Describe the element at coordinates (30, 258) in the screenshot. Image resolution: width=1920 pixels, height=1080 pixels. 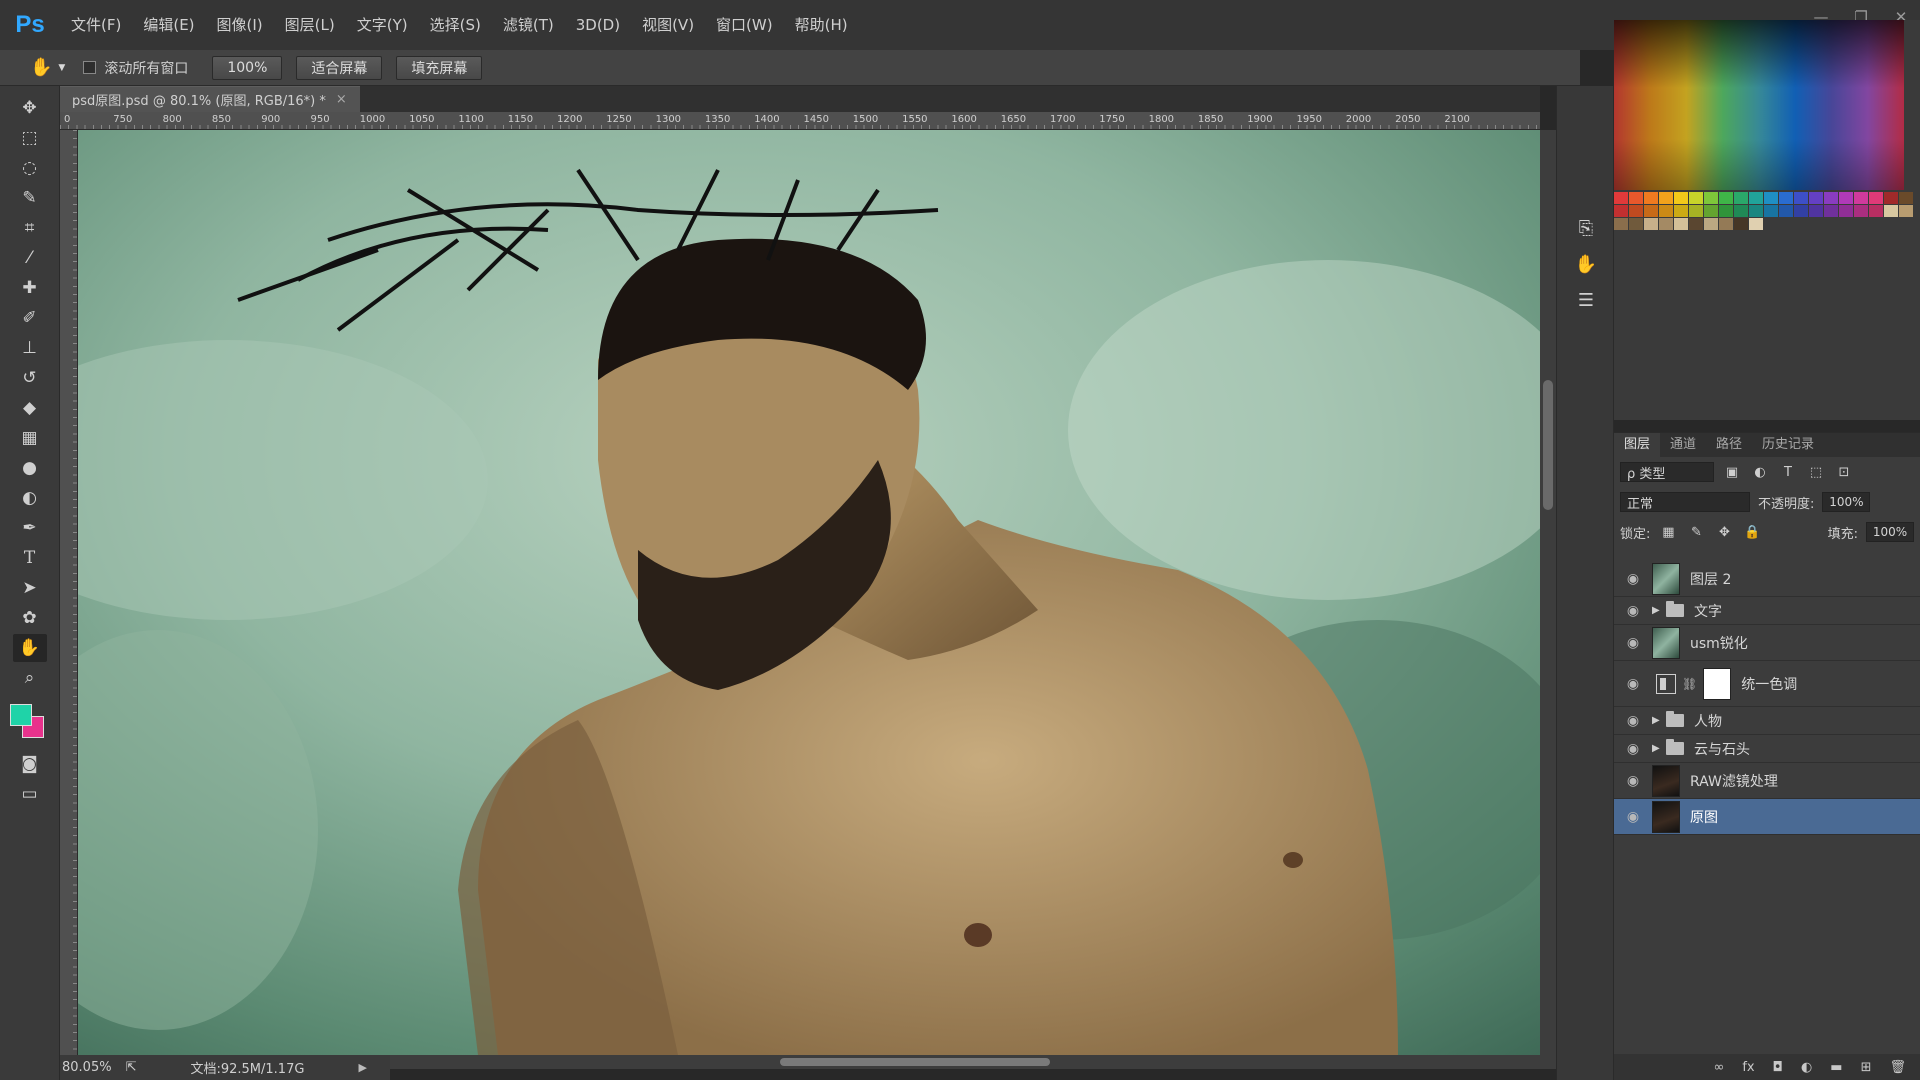
I see `eyedropper-tool-icon: ⁄` at that location.